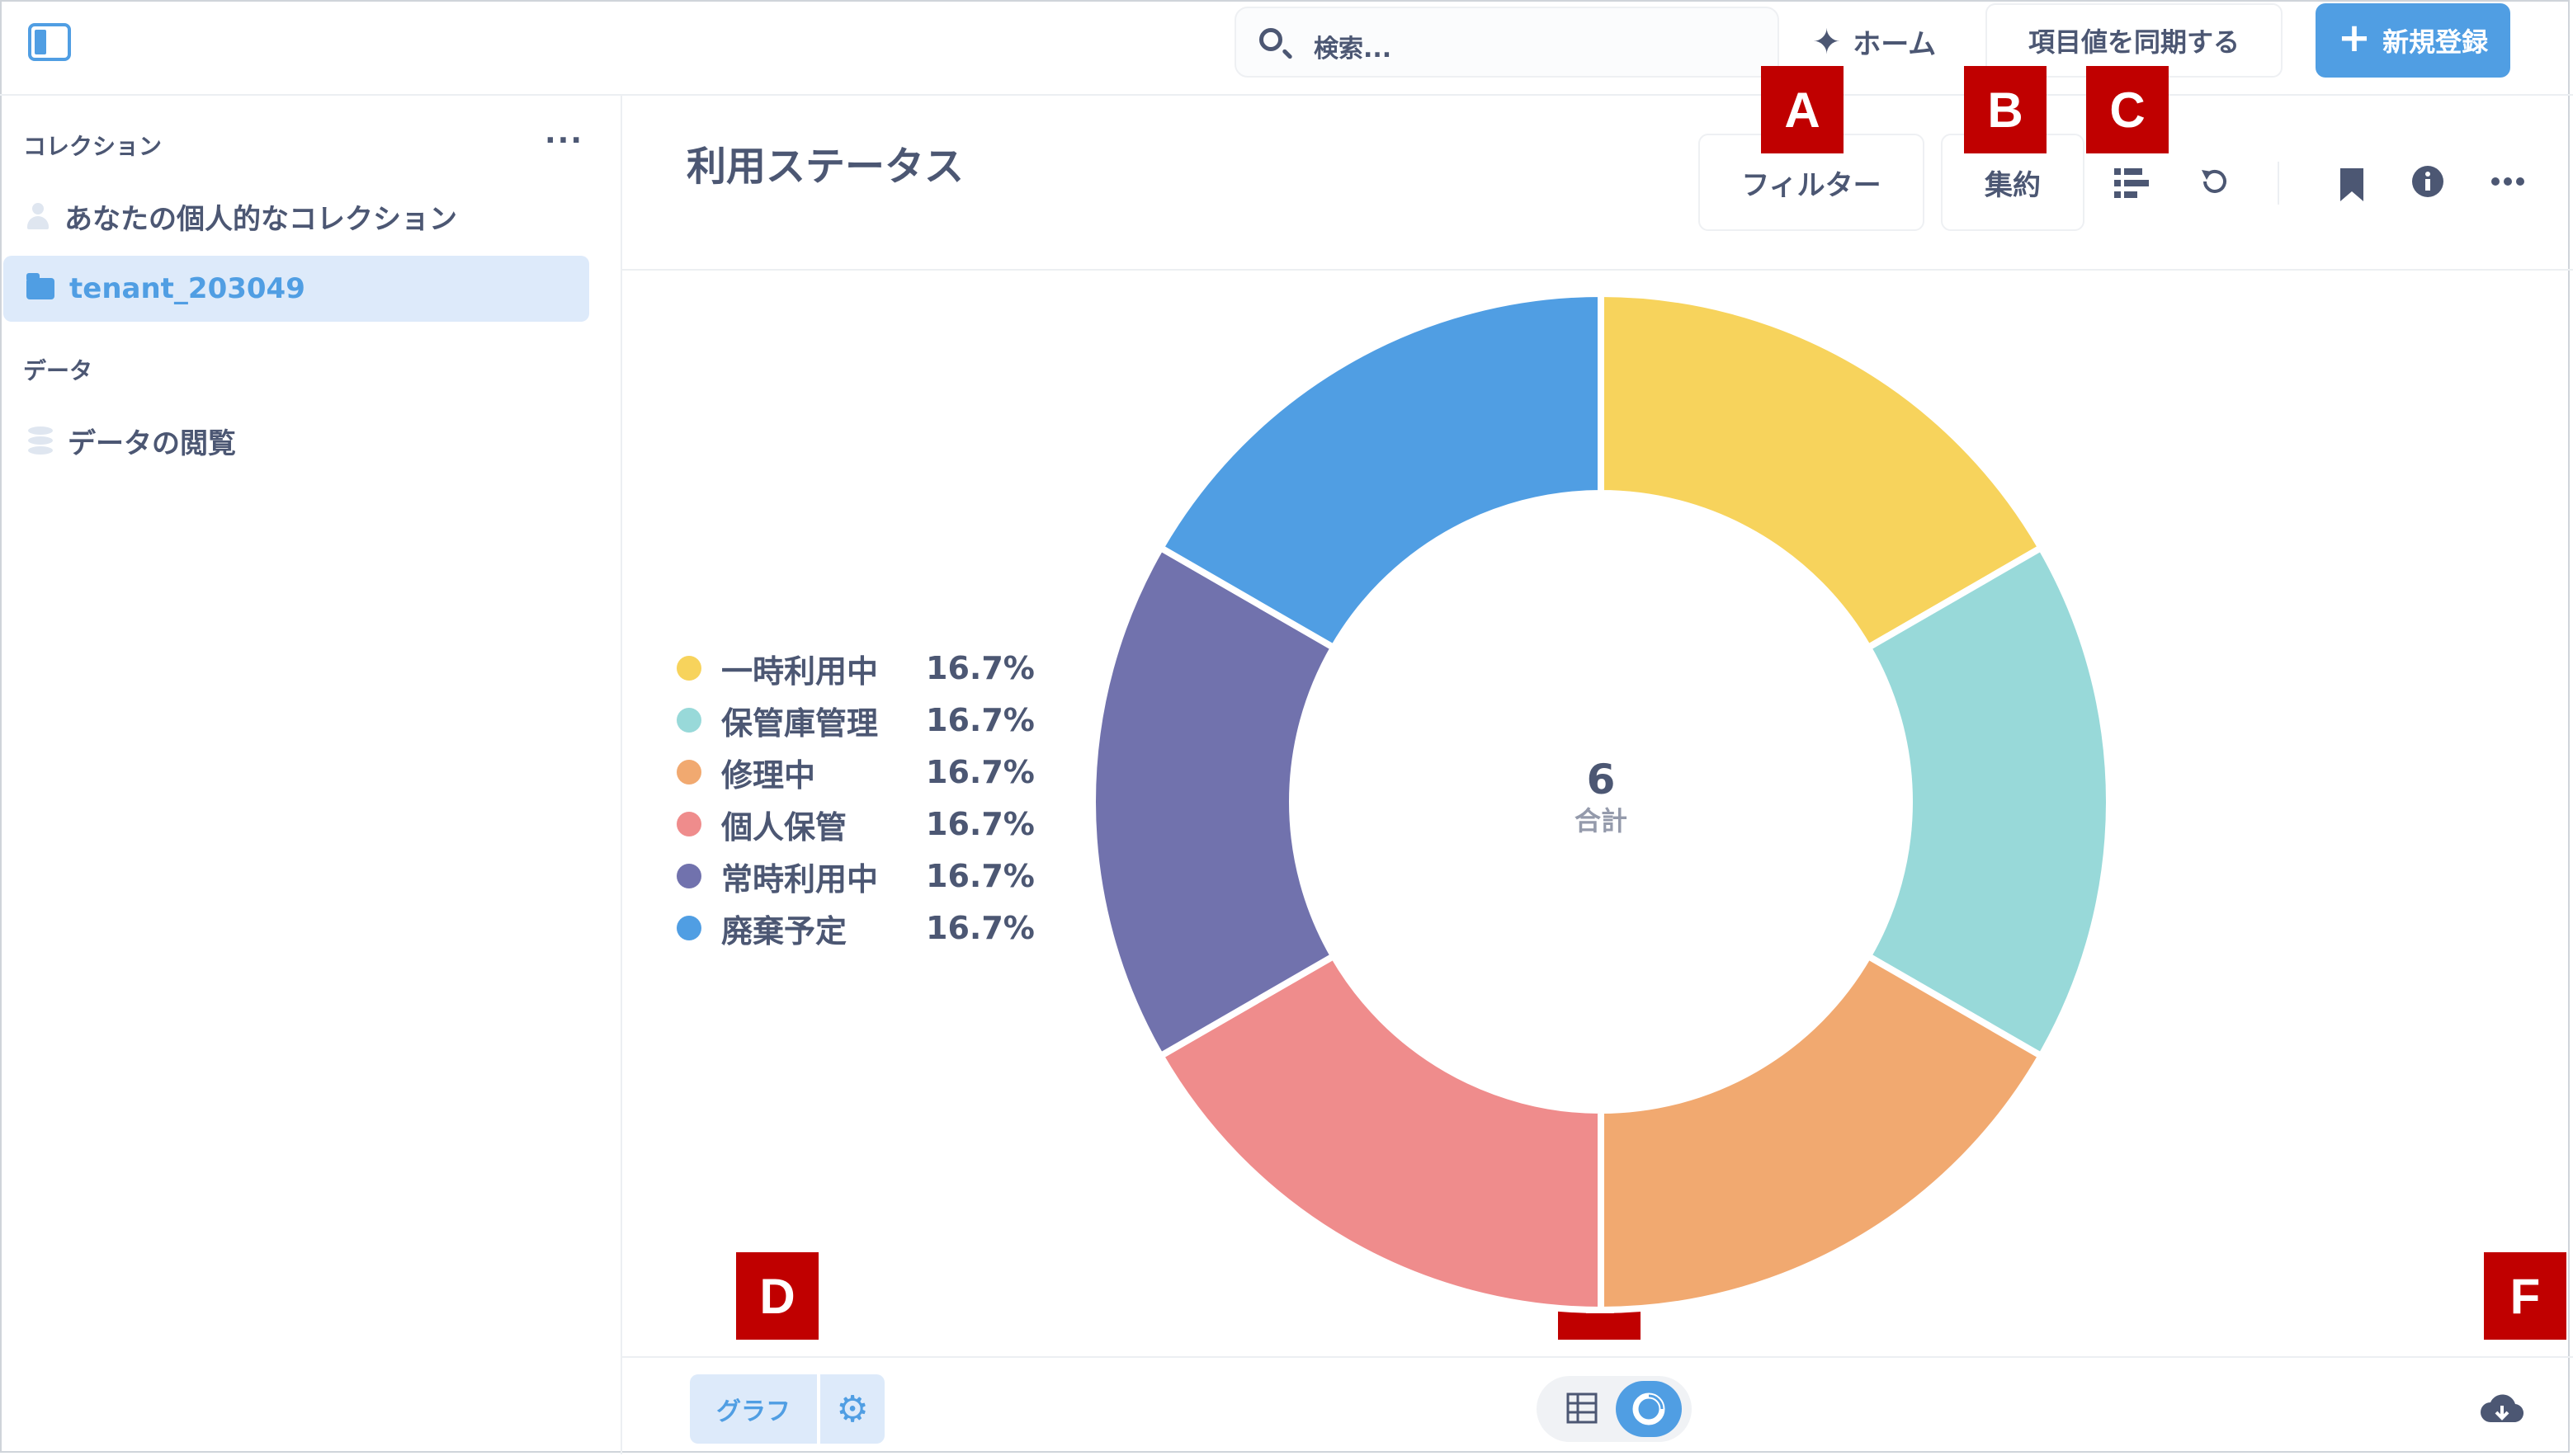 This screenshot has height=1456, width=2573. I want to click on sidebar-item-label: データの閲覧, so click(152, 443).